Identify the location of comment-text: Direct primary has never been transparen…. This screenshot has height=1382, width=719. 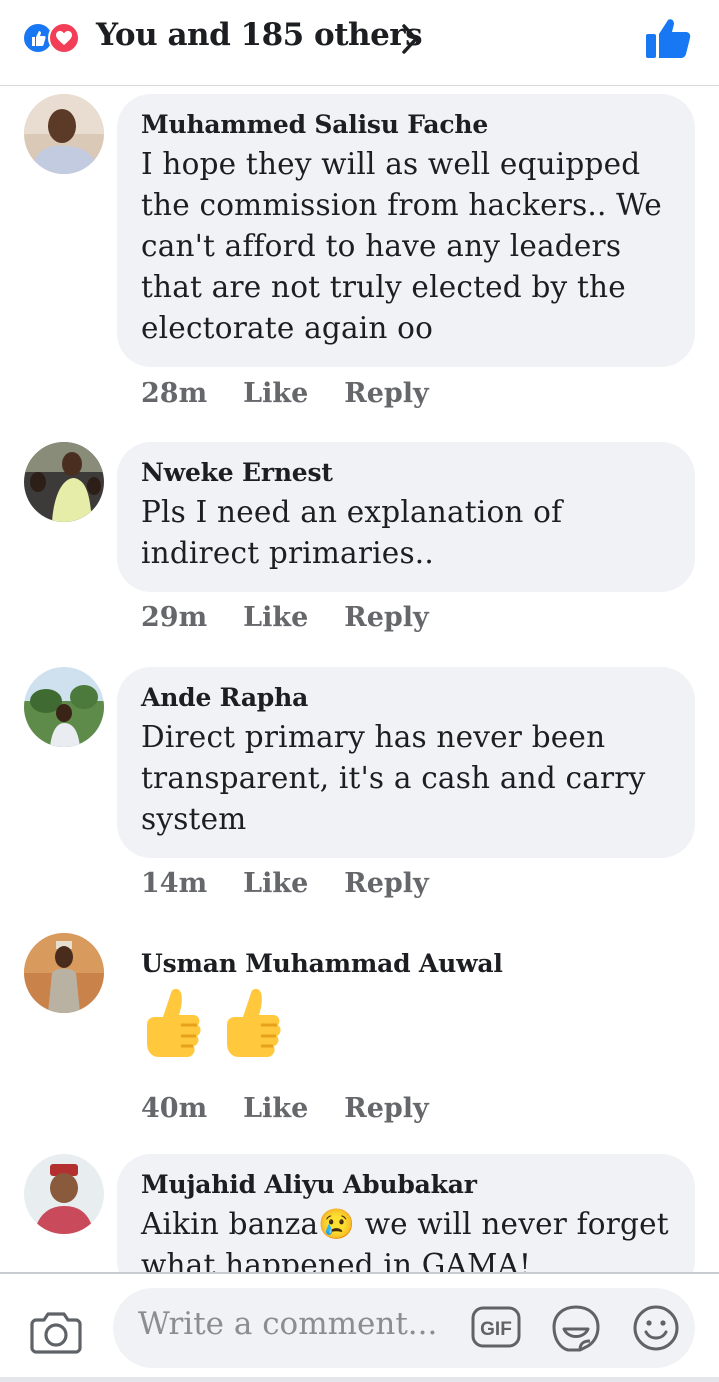
(393, 778).